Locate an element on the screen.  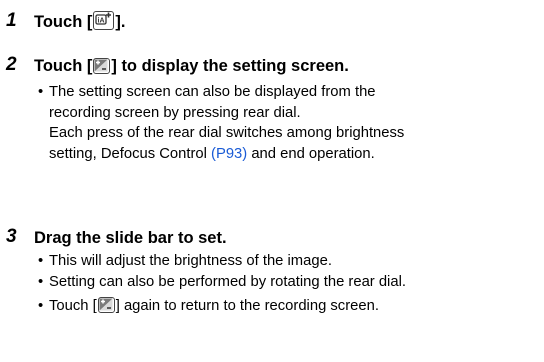
step-number: 3 is located at coordinates (11, 236).